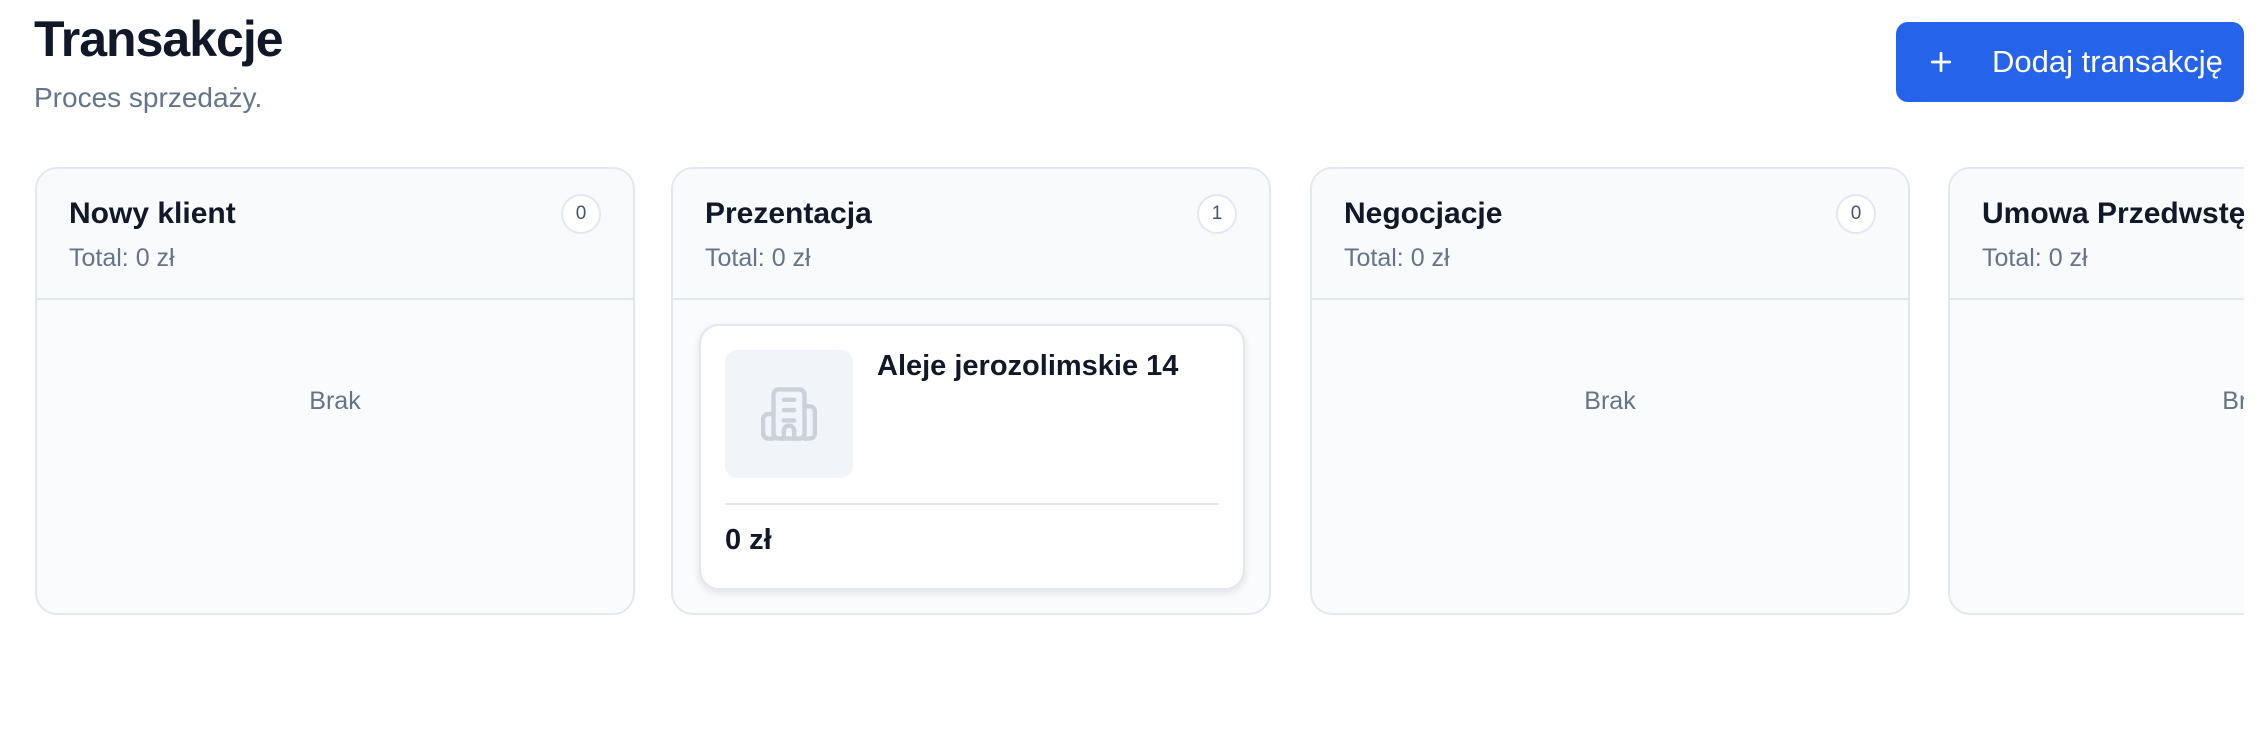 The image size is (2268, 730). What do you see at coordinates (1217, 214) in the screenshot?
I see `column-count-badge: 1` at bounding box center [1217, 214].